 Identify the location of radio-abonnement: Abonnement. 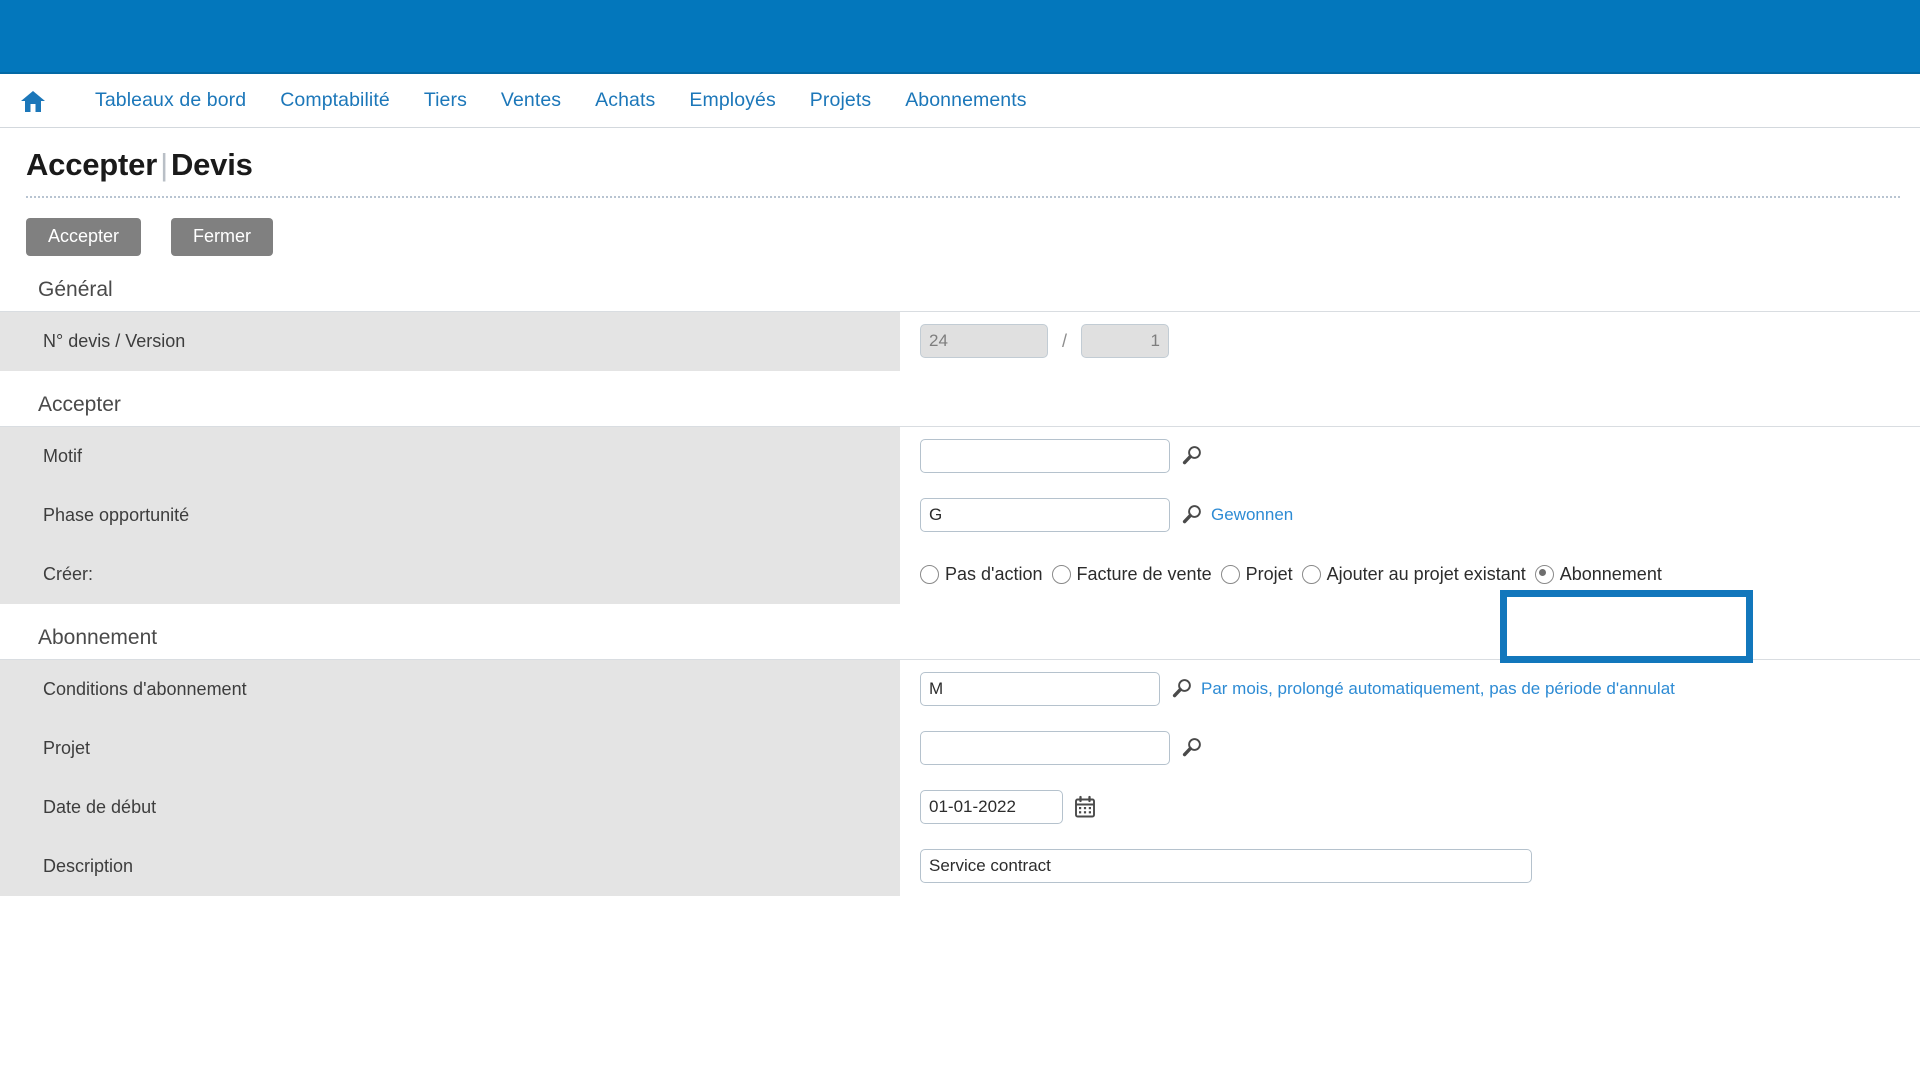
(1598, 574).